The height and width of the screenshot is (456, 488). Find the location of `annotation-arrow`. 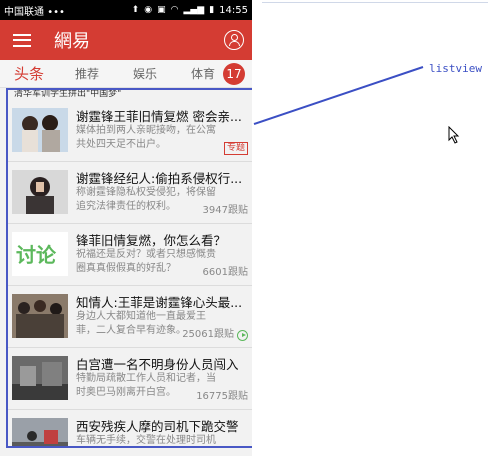

annotation-arrow is located at coordinates (338, 95).